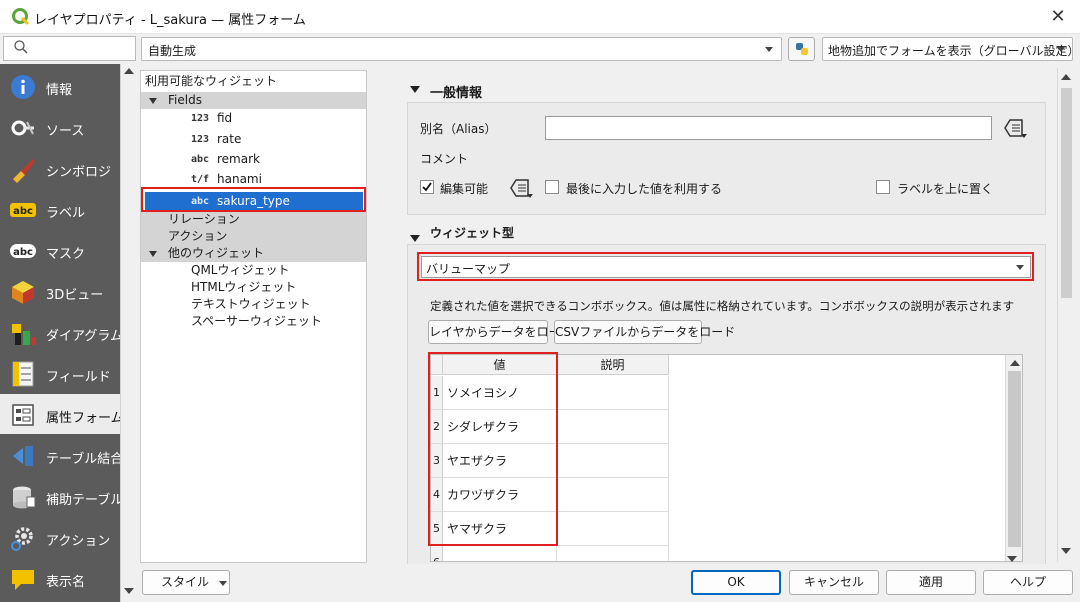 This screenshot has height=602, width=1080. I want to click on value-cell: シダレザクラ, so click(500, 427).